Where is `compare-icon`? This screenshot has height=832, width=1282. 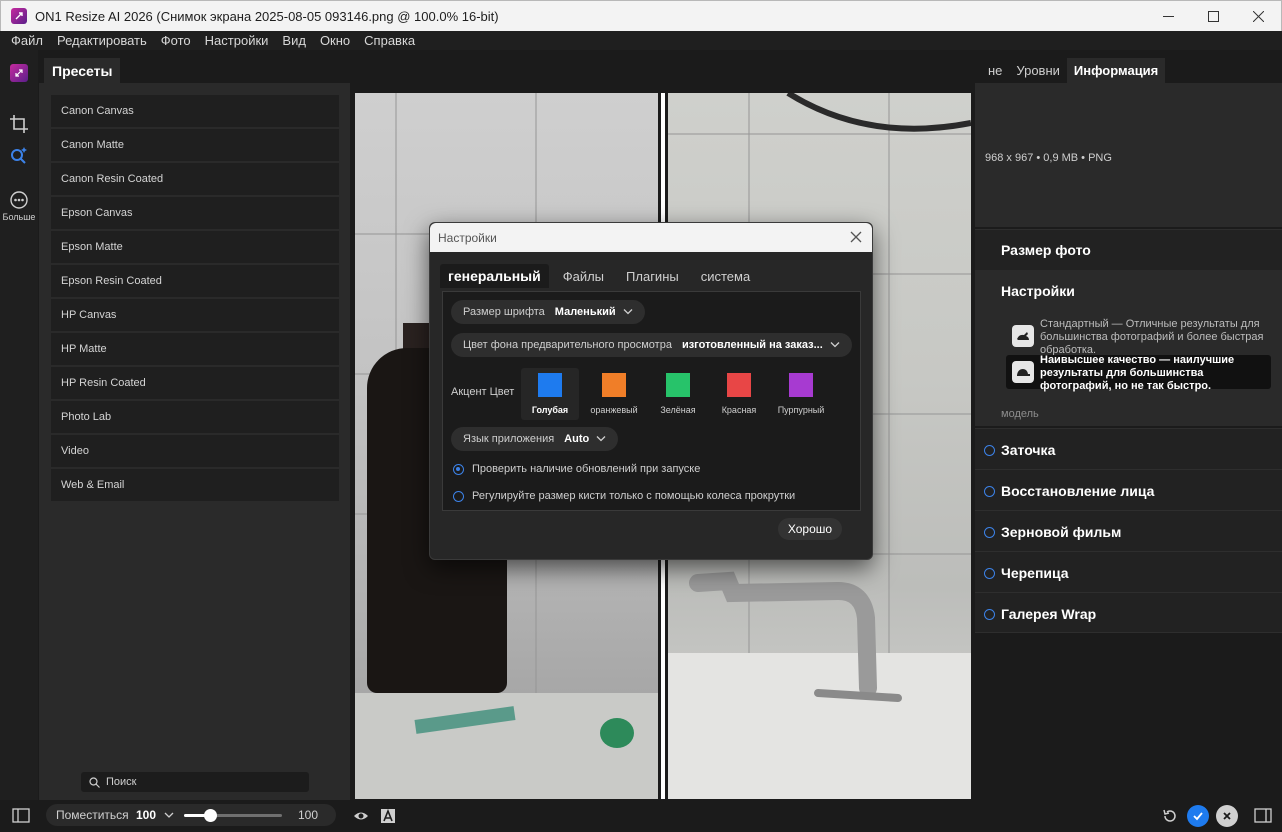
compare-icon is located at coordinates (388, 815).